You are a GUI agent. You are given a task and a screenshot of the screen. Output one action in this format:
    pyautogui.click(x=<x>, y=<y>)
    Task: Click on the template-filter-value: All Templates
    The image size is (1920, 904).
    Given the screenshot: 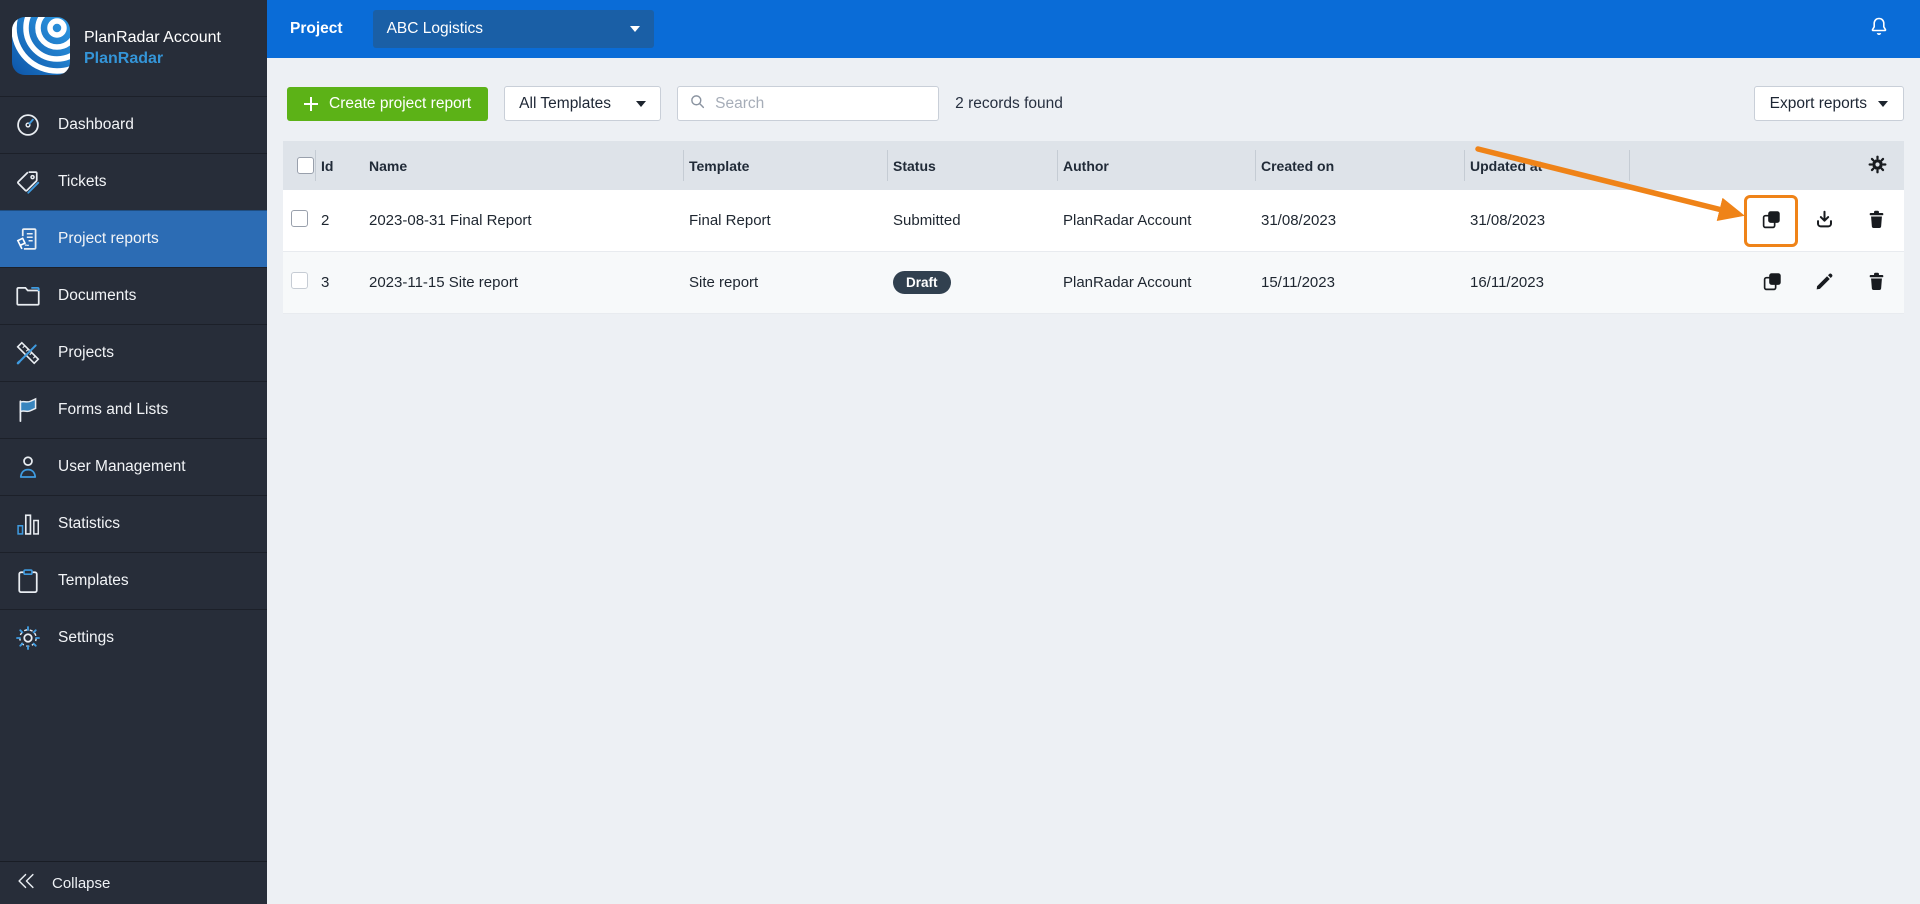 What is the action you would take?
    pyautogui.click(x=565, y=103)
    